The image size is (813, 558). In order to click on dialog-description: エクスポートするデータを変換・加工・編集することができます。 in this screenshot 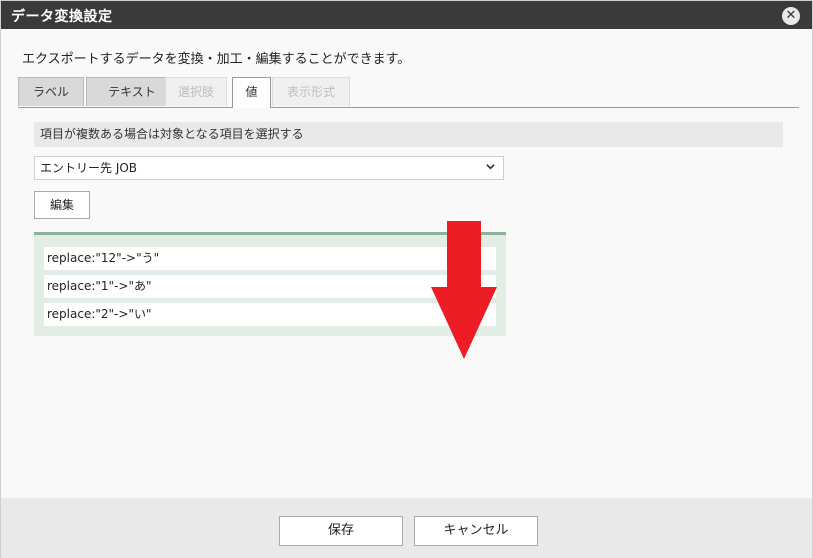, I will do `click(216, 59)`.